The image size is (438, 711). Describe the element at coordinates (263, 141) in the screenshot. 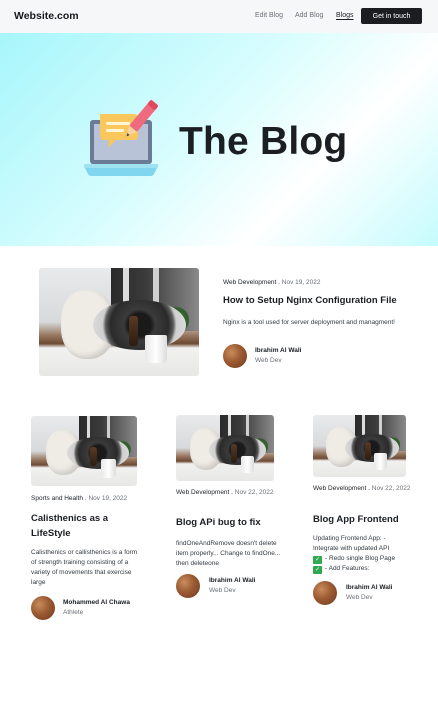

I see `page-title: The Blog` at that location.